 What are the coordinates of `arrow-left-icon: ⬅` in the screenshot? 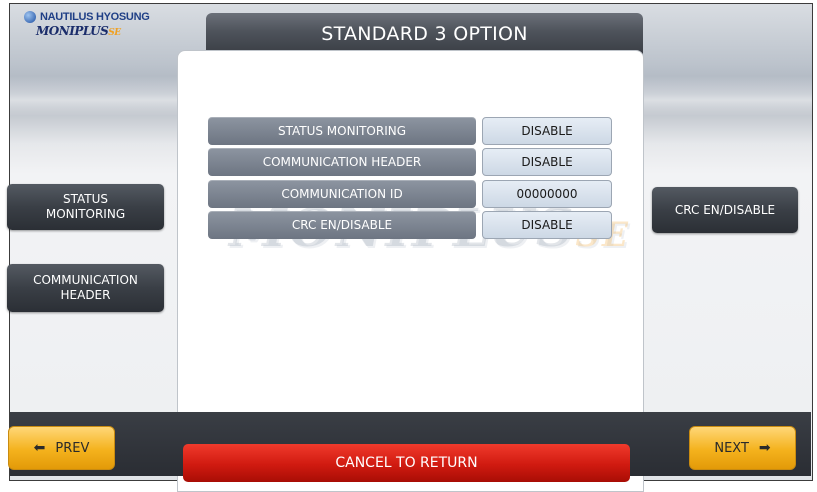 It's located at (39, 448).